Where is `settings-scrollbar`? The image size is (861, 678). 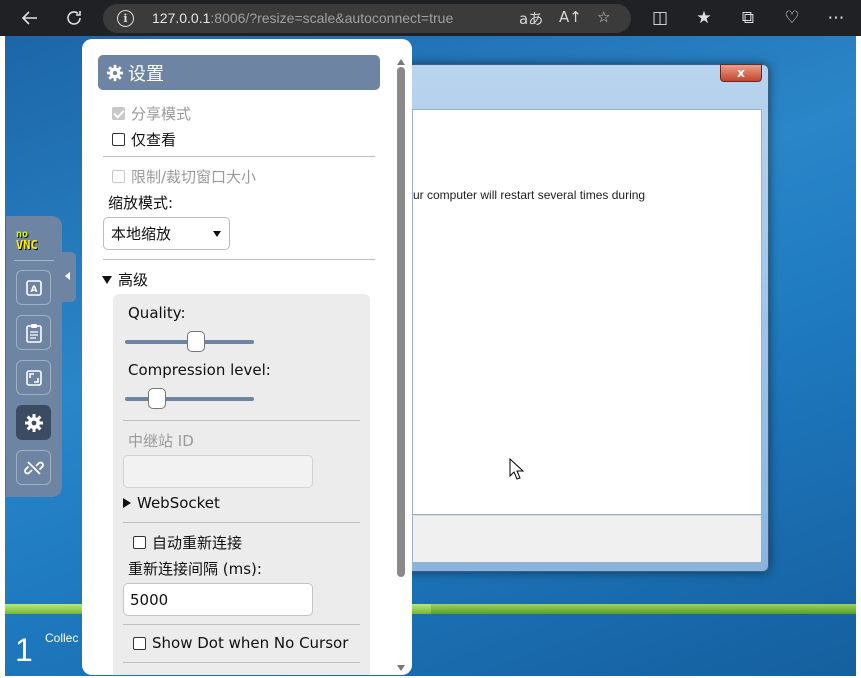
settings-scrollbar is located at coordinates (401, 365).